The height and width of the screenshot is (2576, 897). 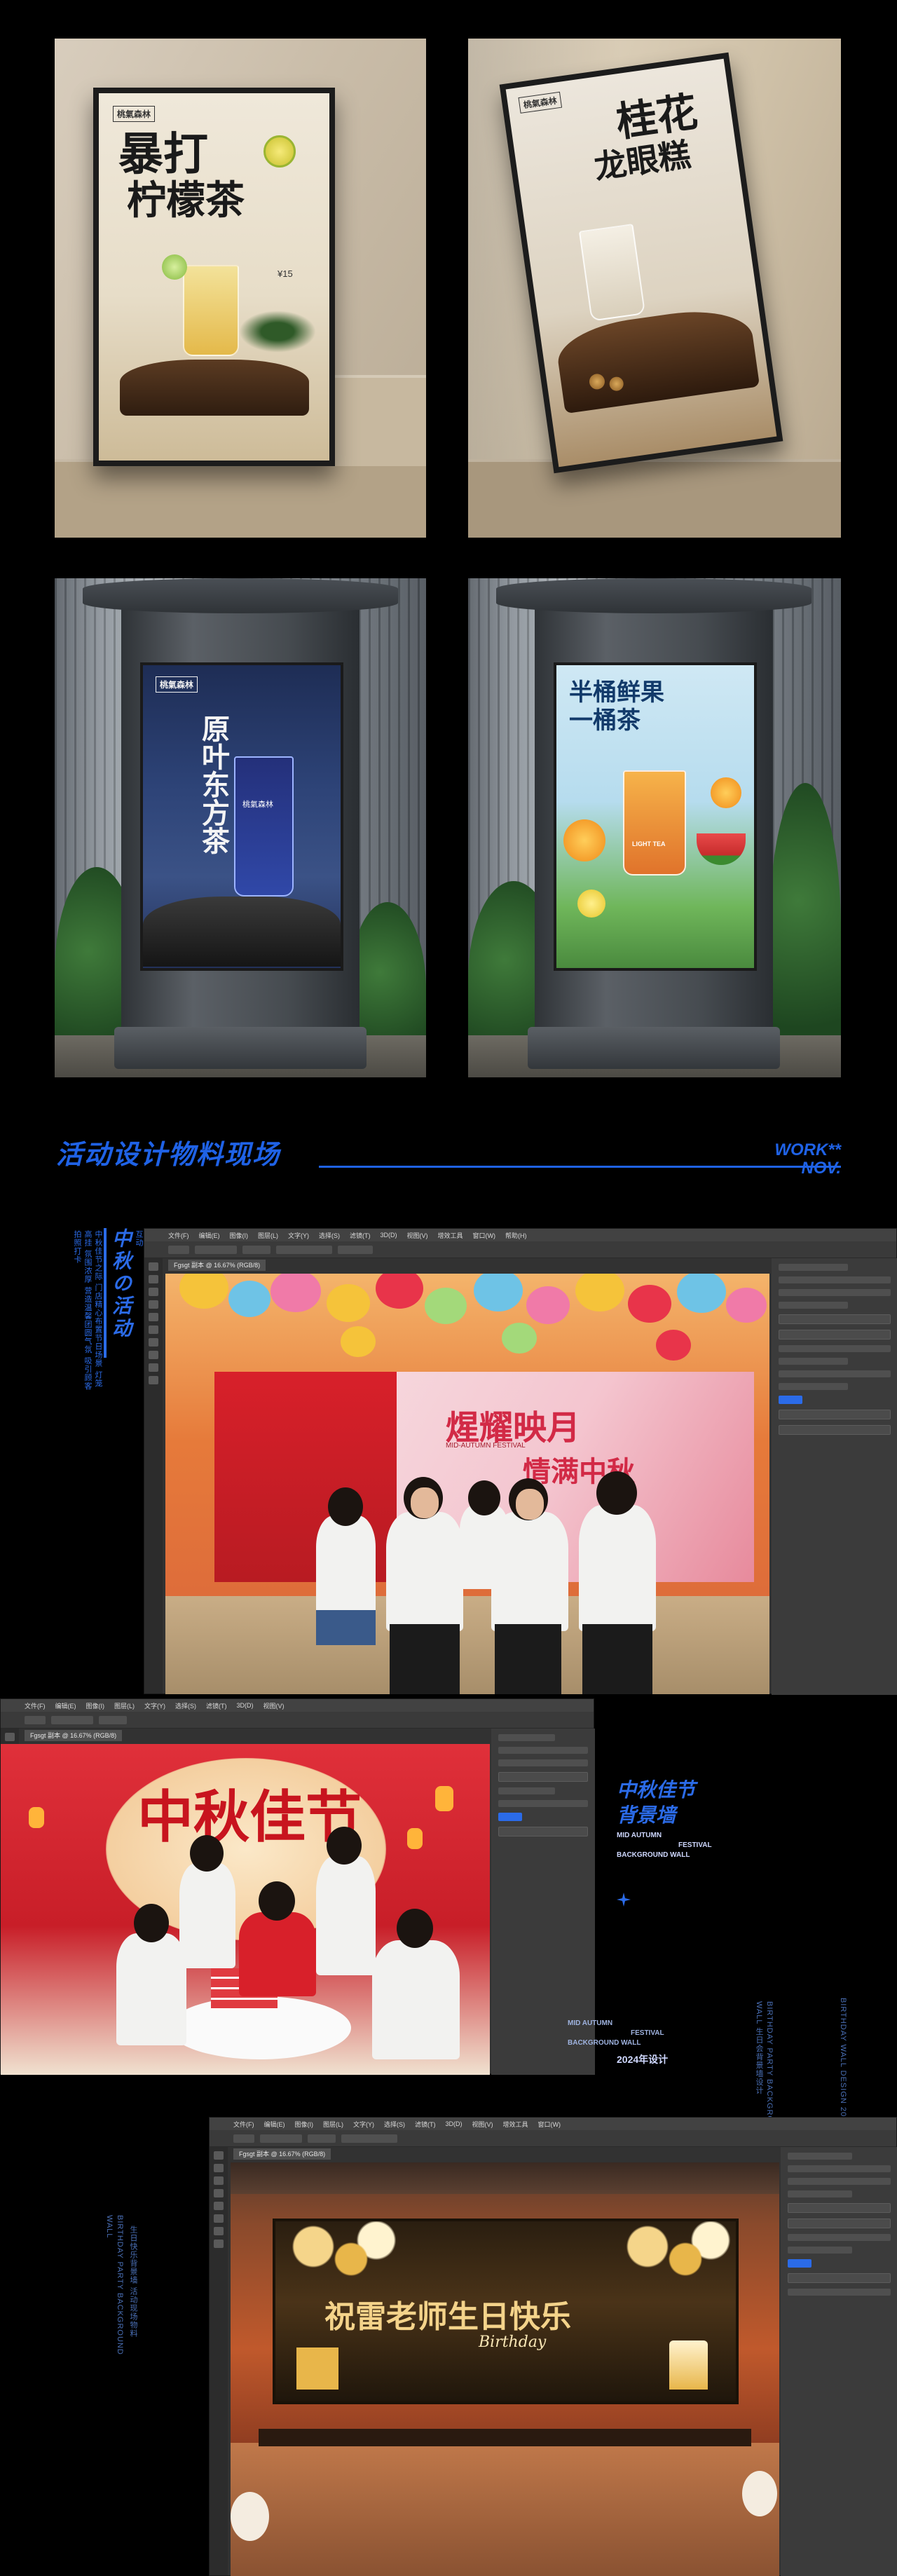 I want to click on birthday-title: 祝雷老师生日快乐, so click(x=447, y=2317).